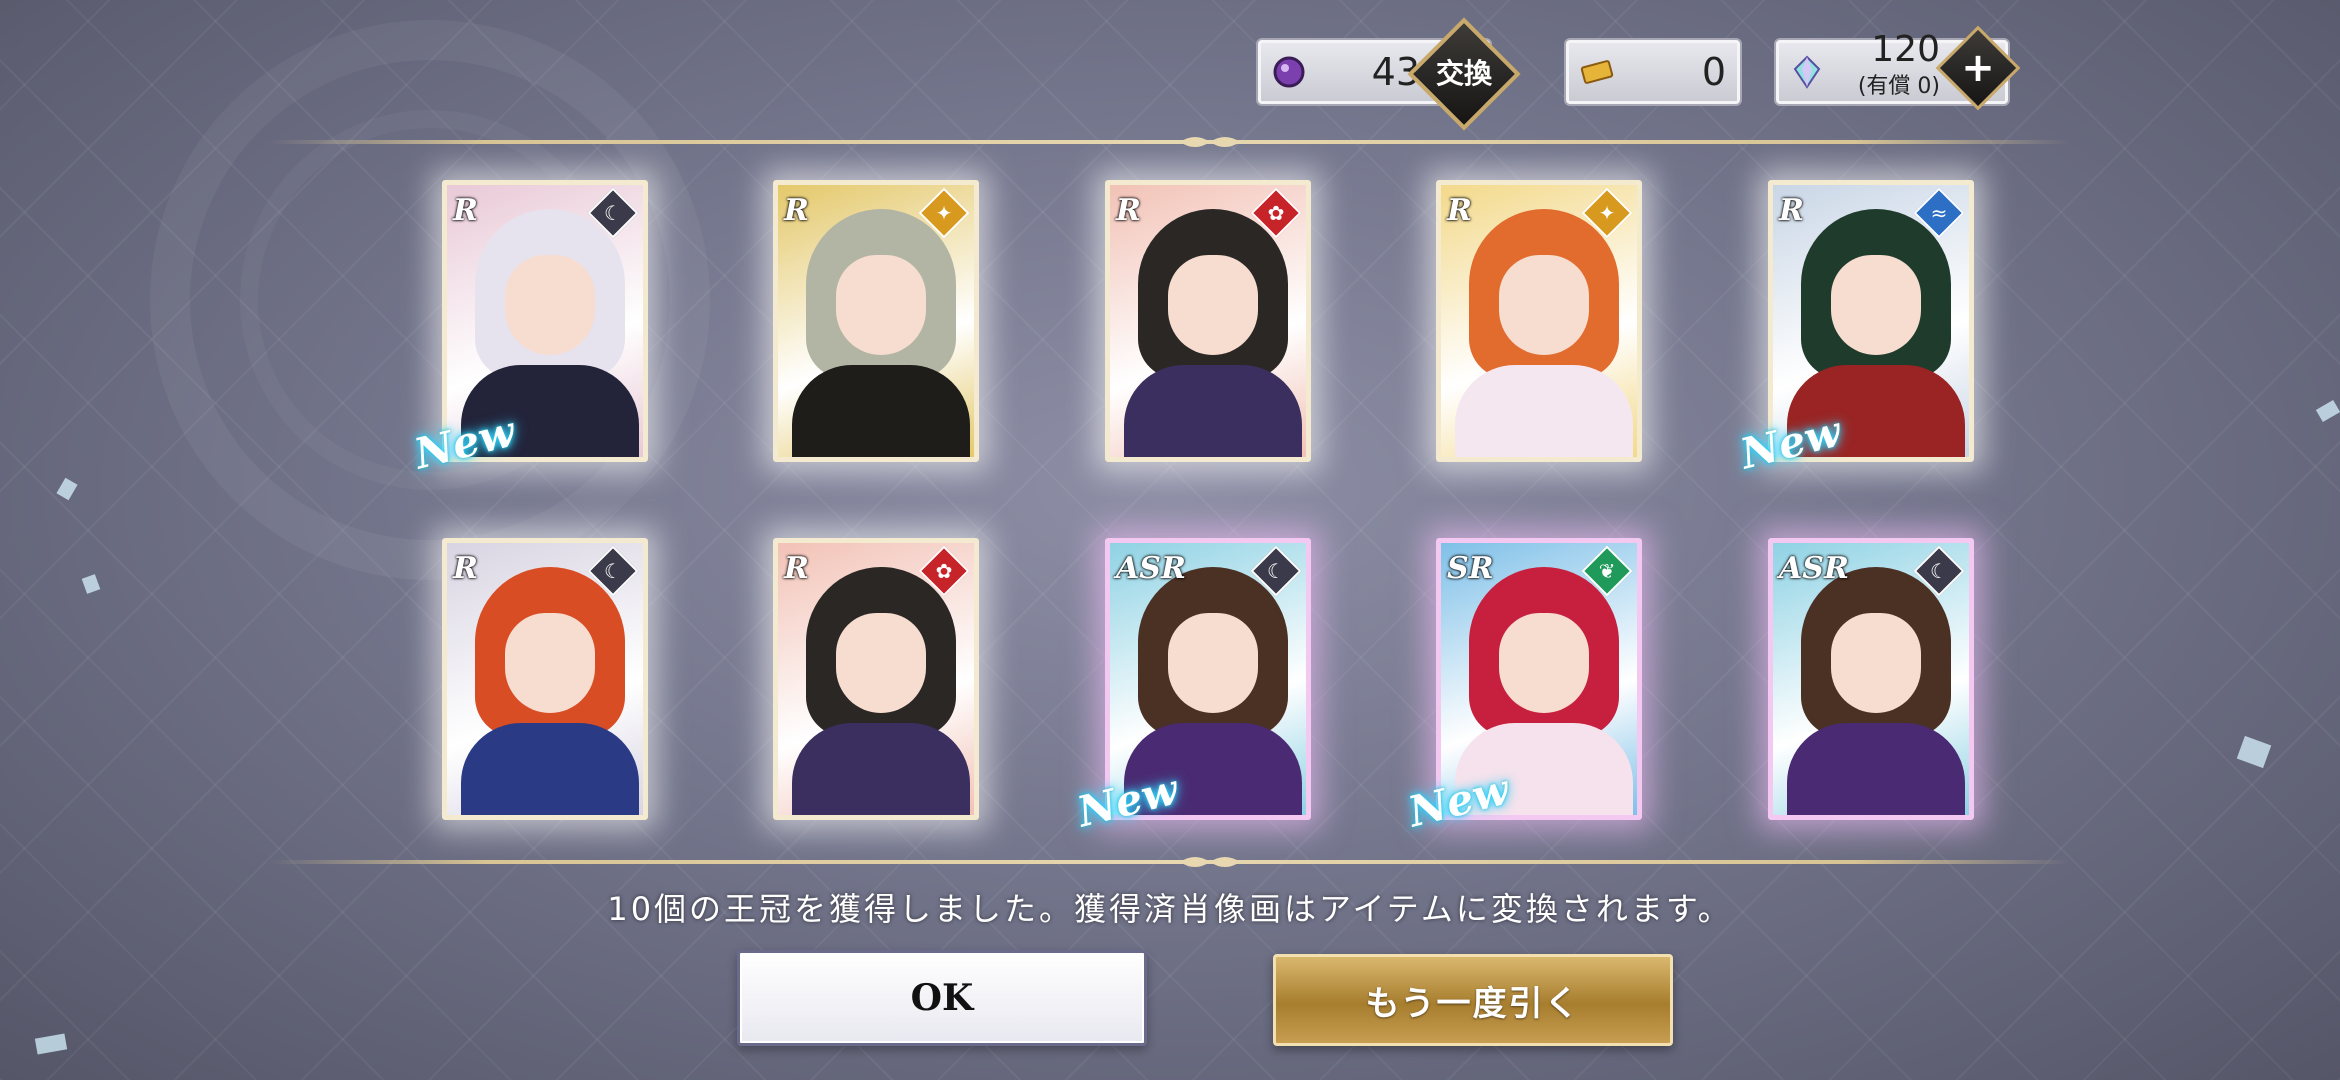  I want to click on attribute-glyph: ❦, so click(1607, 571).